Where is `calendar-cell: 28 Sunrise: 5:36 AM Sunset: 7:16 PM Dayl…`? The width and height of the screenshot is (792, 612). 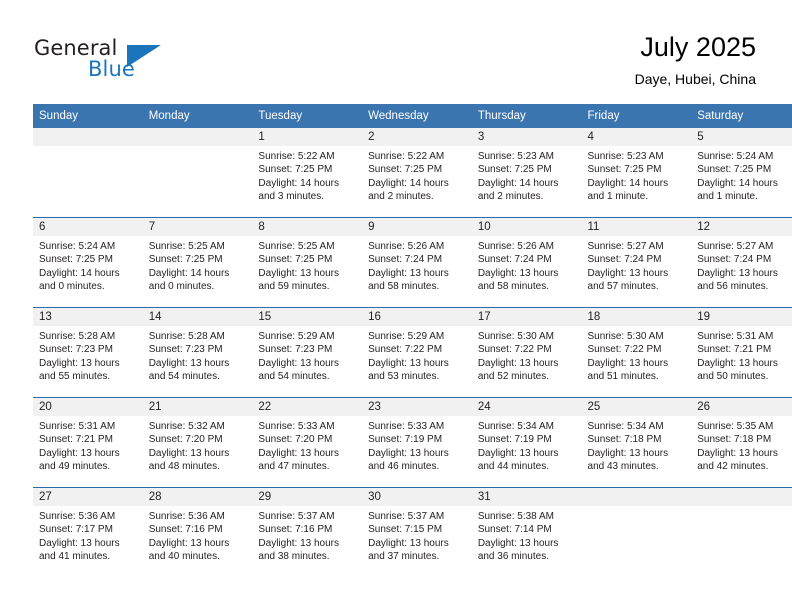 calendar-cell: 28 Sunrise: 5:36 AM Sunset: 7:16 PM Dayl… is located at coordinates (197, 532).